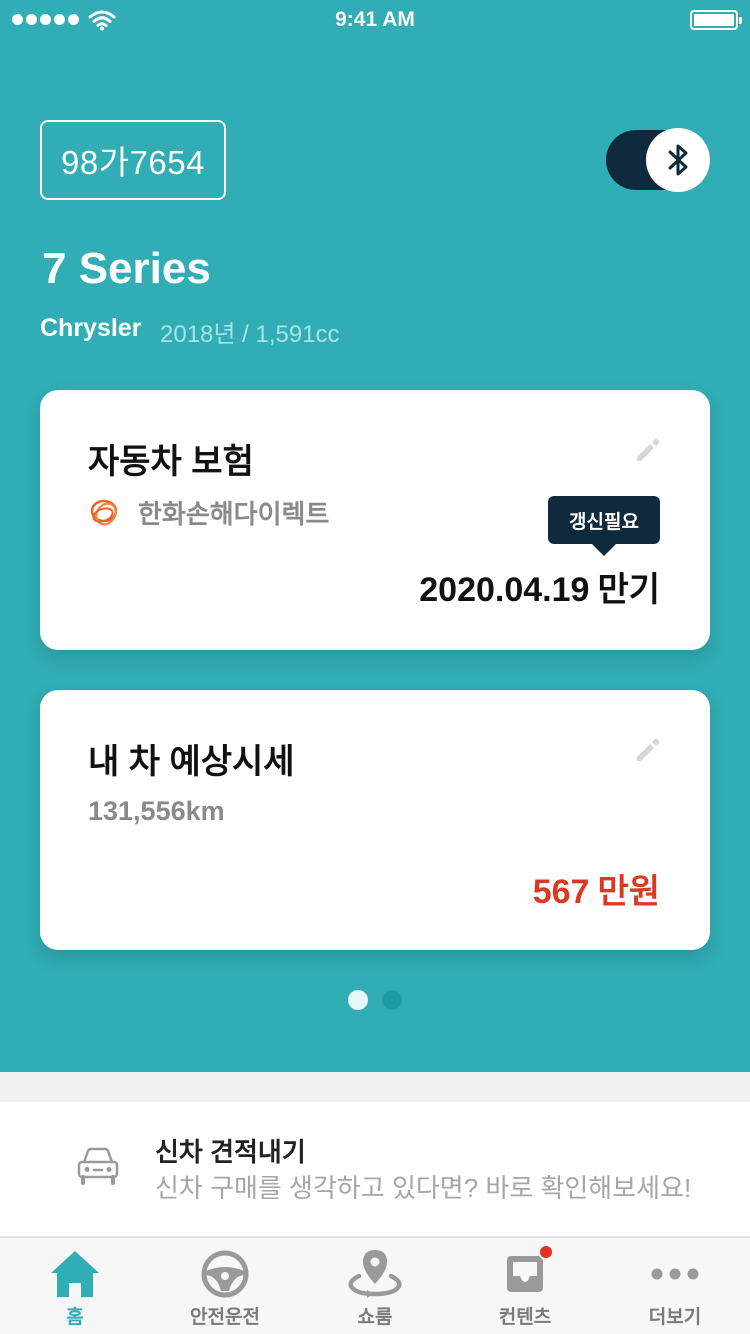 Image resolution: width=750 pixels, height=1334 pixels. Describe the element at coordinates (628, 590) in the screenshot. I see `expiry-unit: 만기` at that location.